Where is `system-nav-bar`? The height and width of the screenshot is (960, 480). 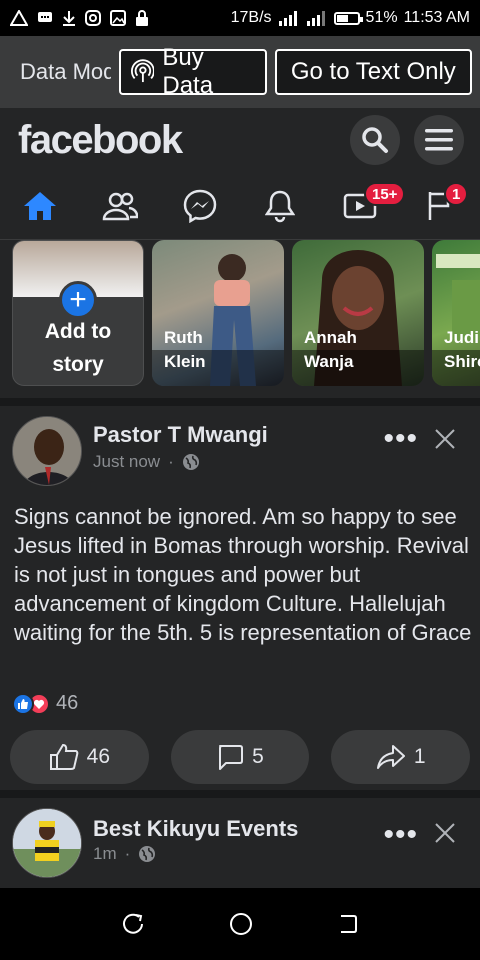
system-nav-bar is located at coordinates (240, 924).